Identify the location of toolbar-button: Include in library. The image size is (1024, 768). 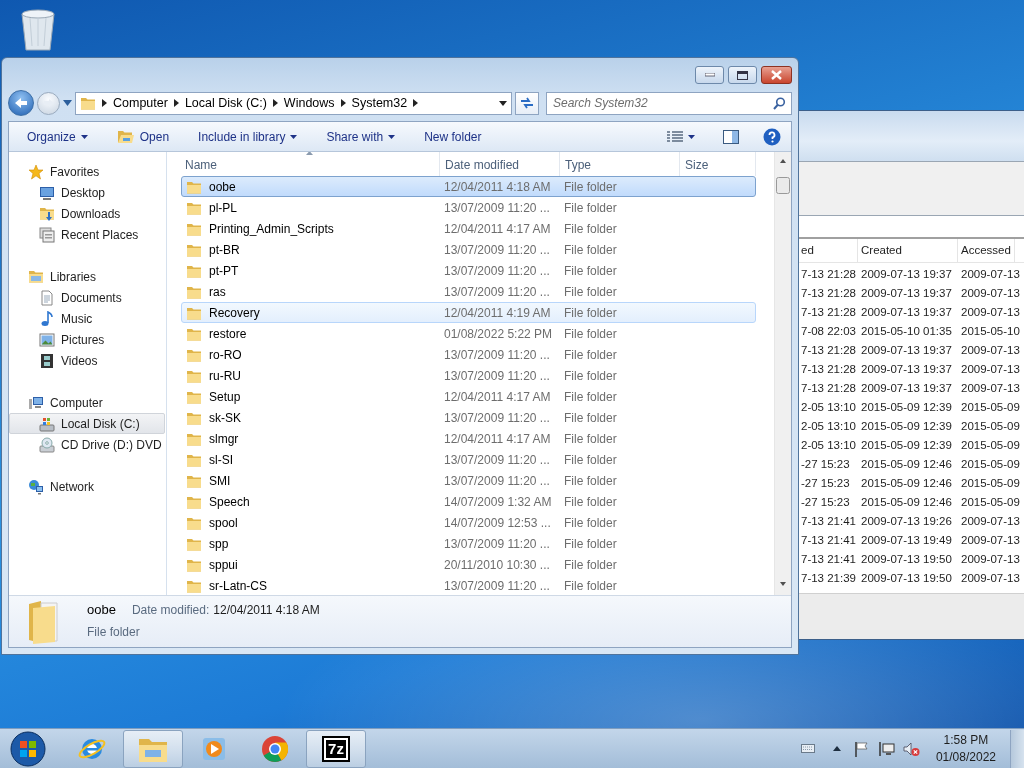
(248, 136).